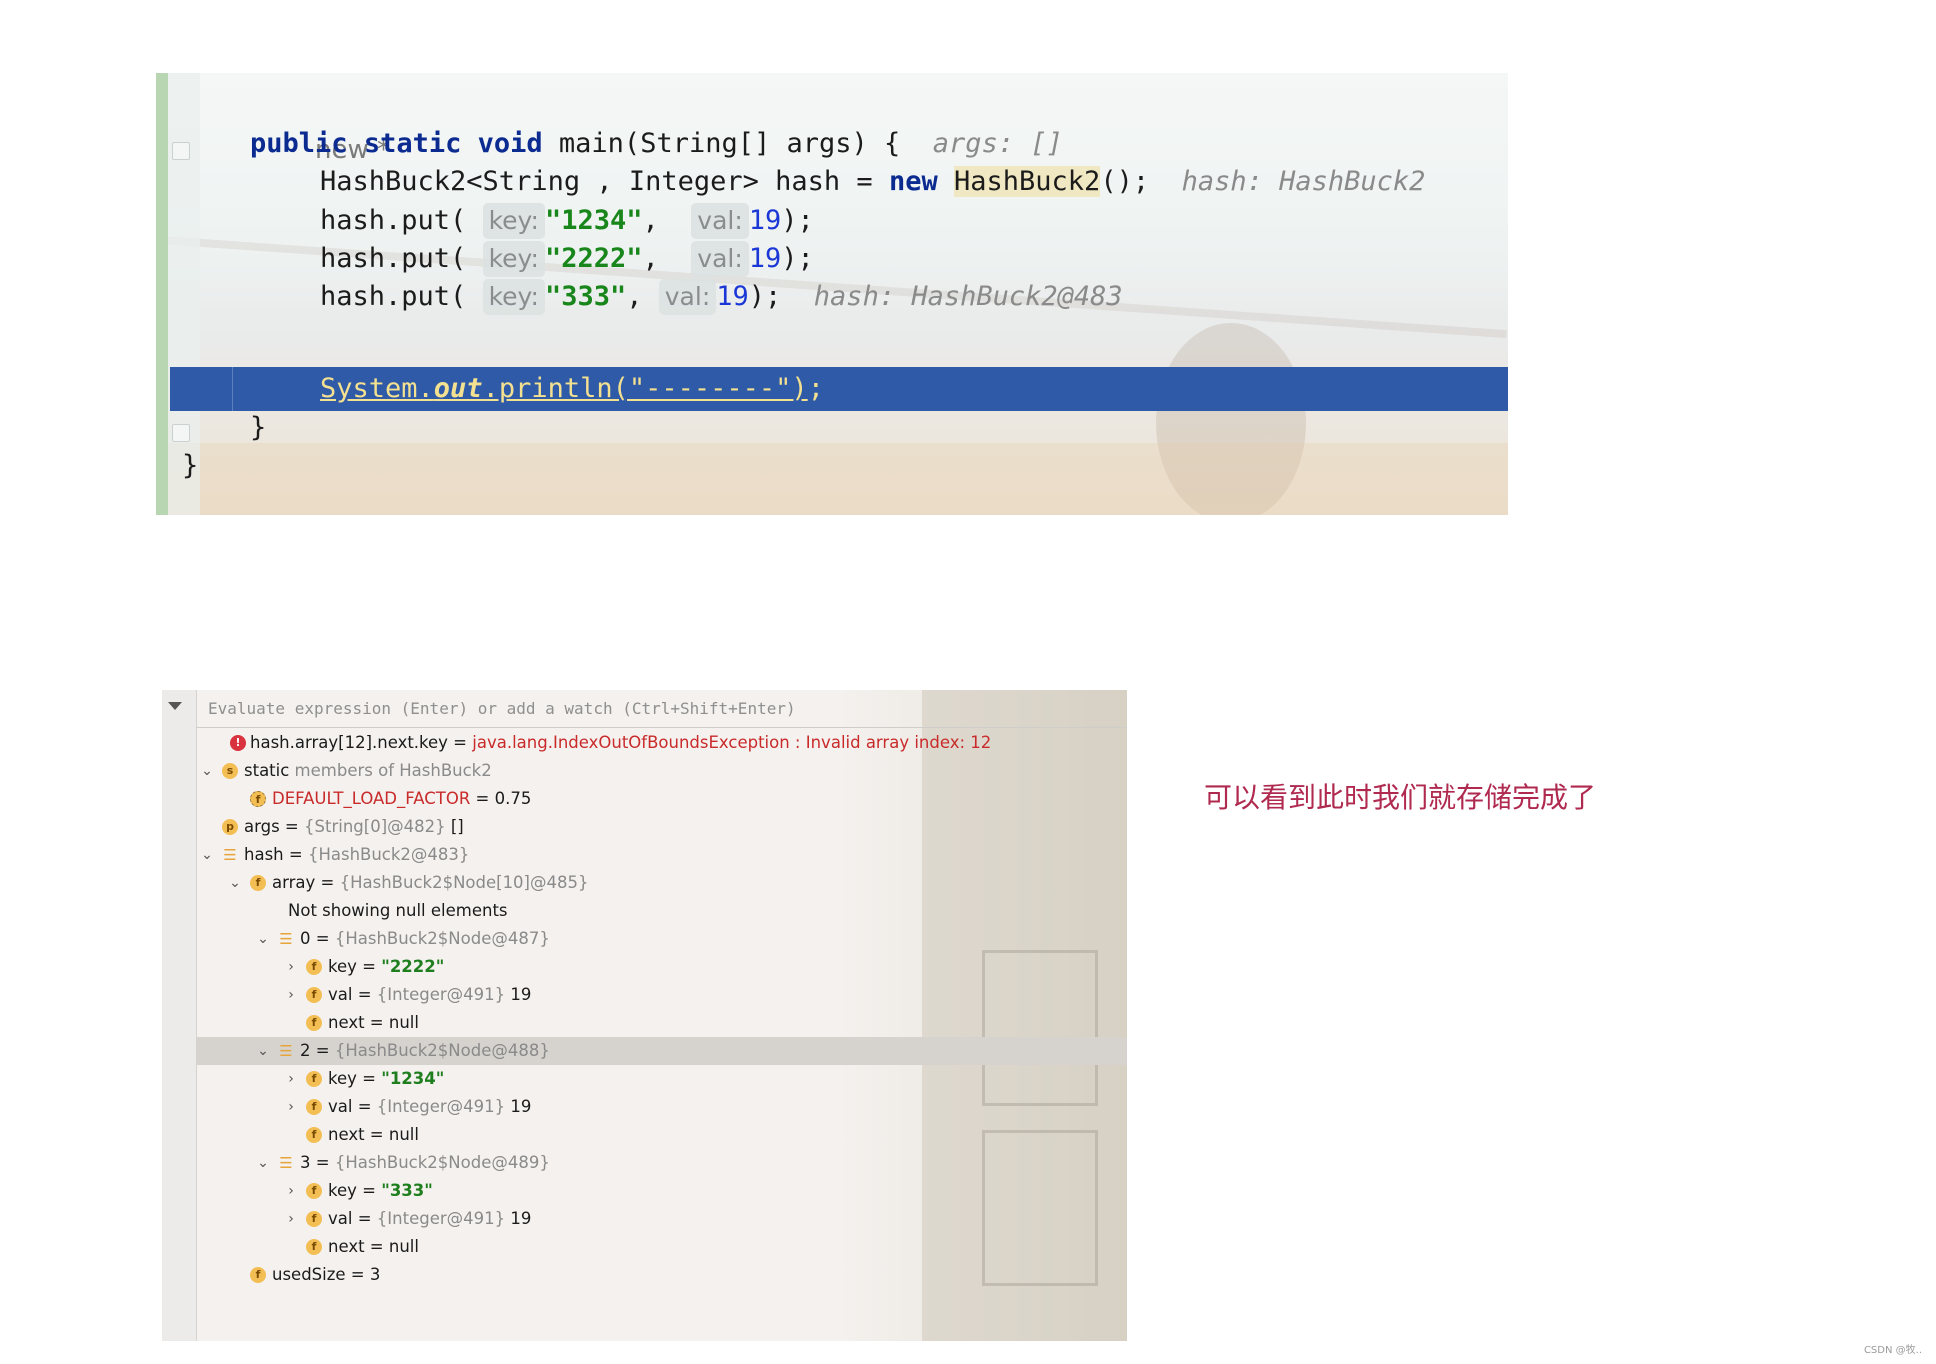  What do you see at coordinates (661, 771) in the screenshot?
I see `tree-row: ⌄ s static members of HashBuck2` at bounding box center [661, 771].